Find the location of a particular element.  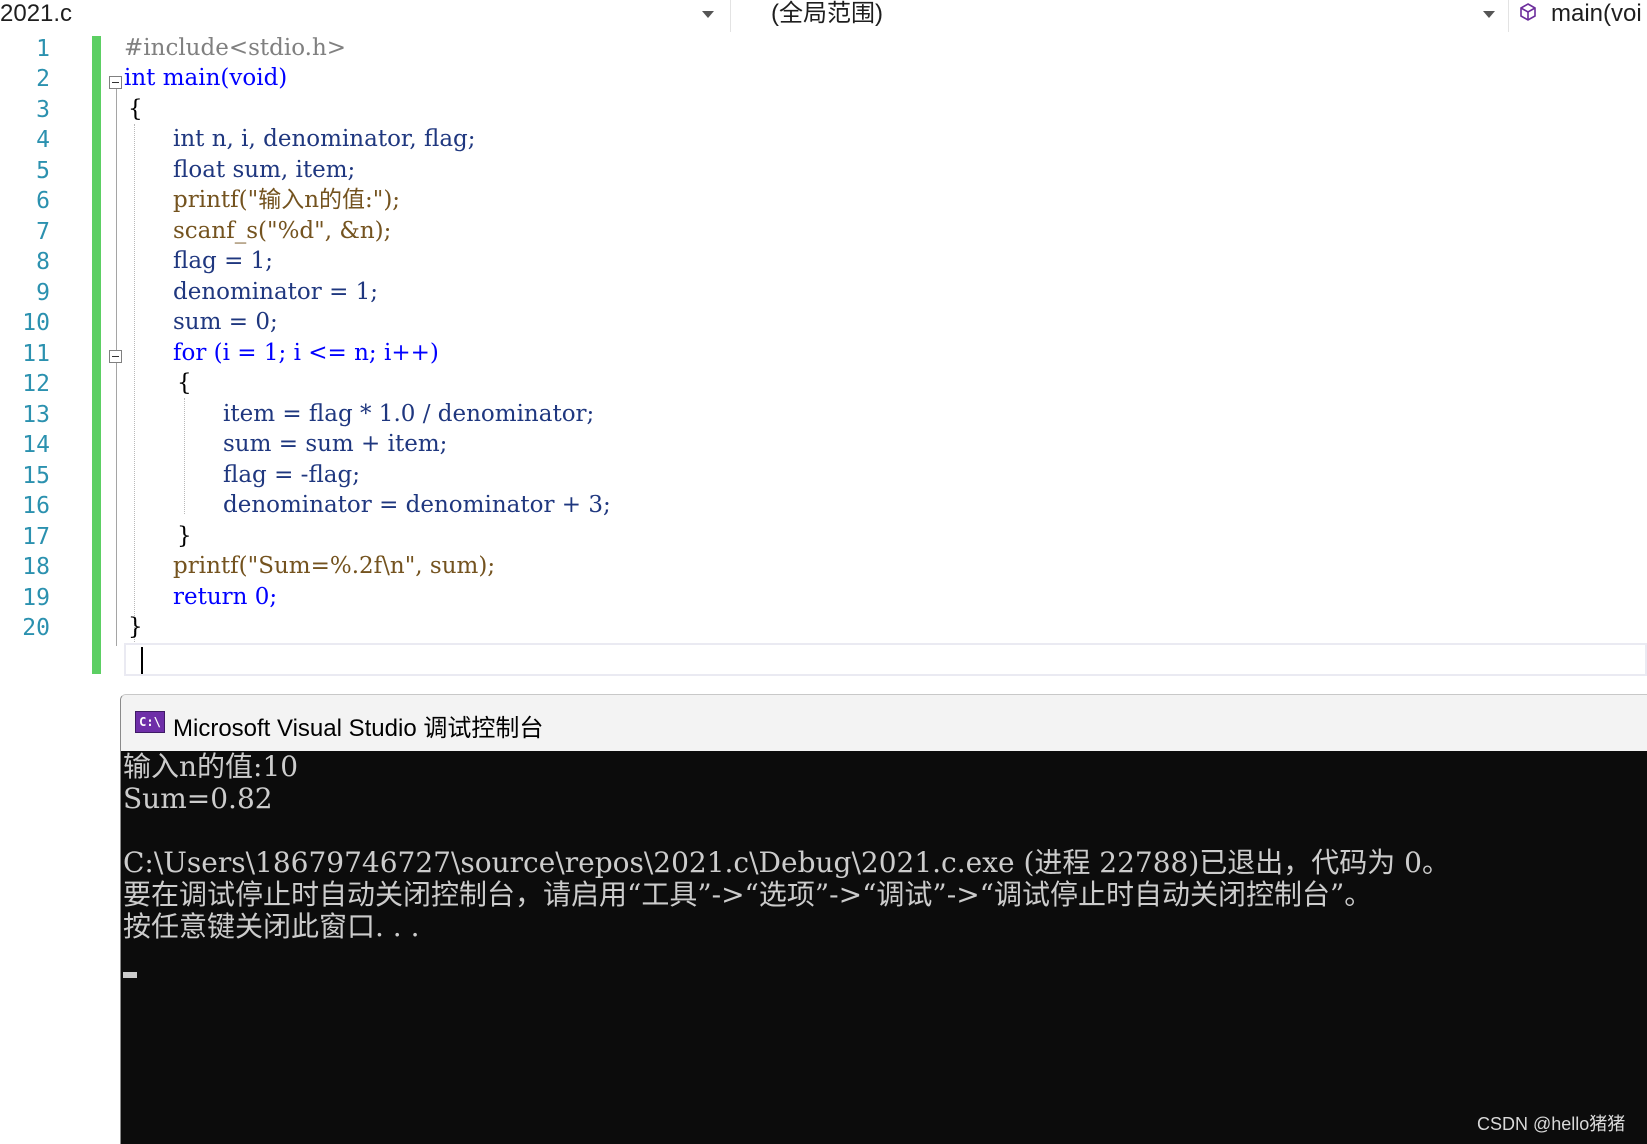

scope-dropdown: (全局范围) is located at coordinates (1115, 16).